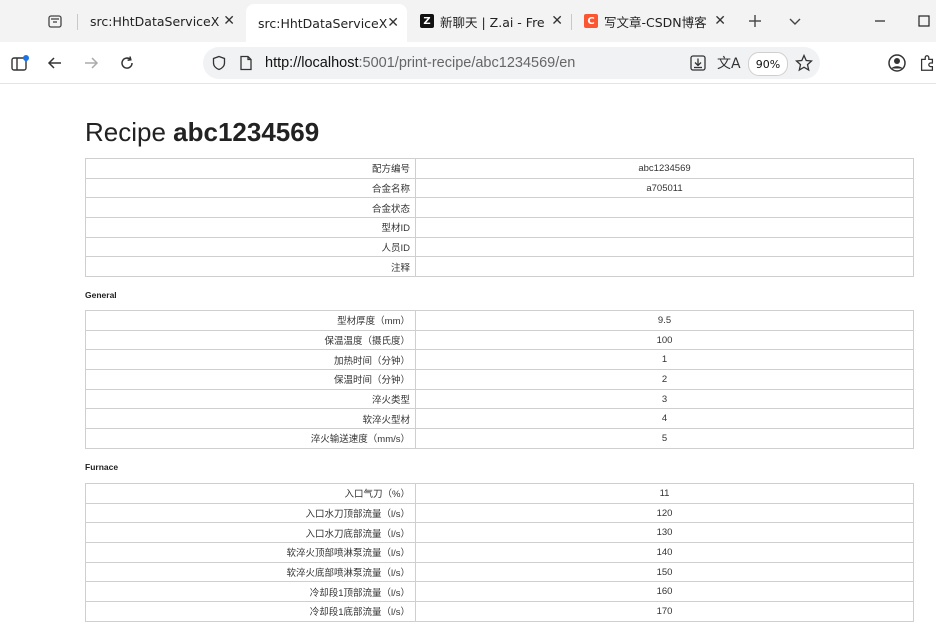 This screenshot has height=622, width=936. Describe the element at coordinates (250, 379) in the screenshot. I see `field-label: 保温时间（分钟）` at that location.